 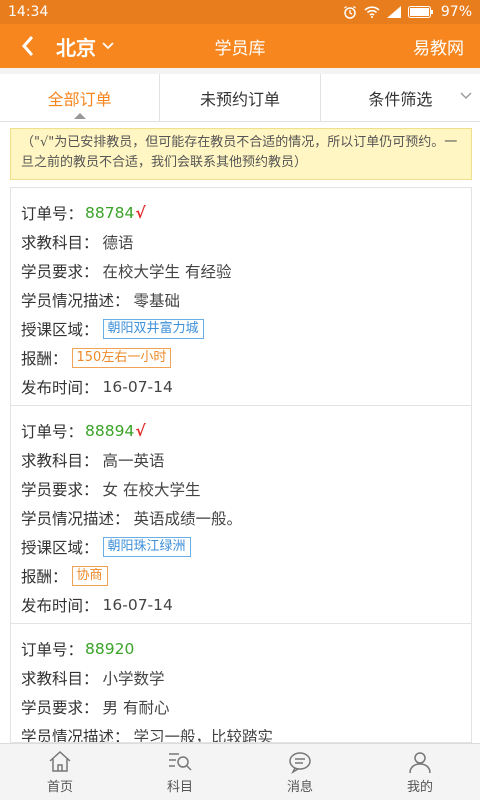 What do you see at coordinates (151, 489) in the screenshot?
I see `requirement-value: 女 在校大学生` at bounding box center [151, 489].